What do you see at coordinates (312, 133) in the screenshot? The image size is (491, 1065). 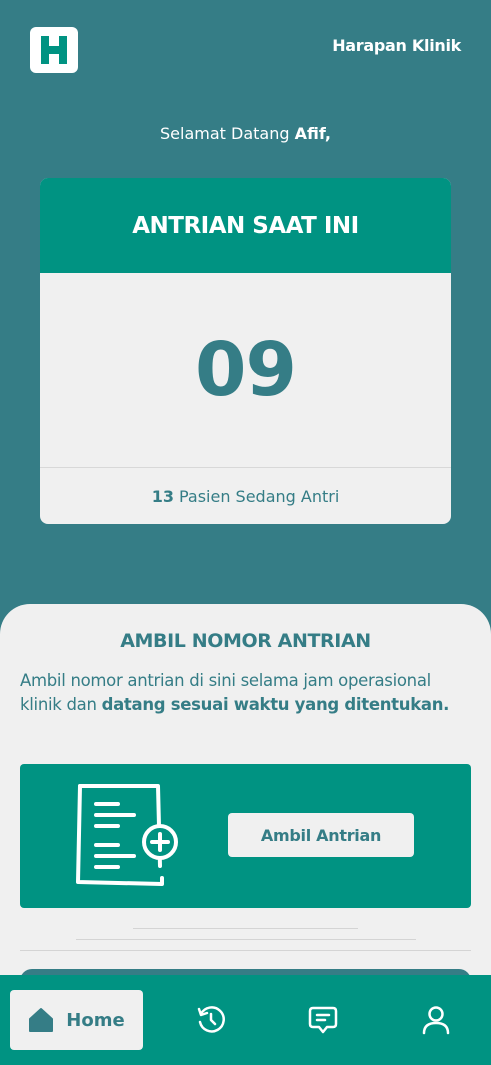 I see `user-name: Afif,` at bounding box center [312, 133].